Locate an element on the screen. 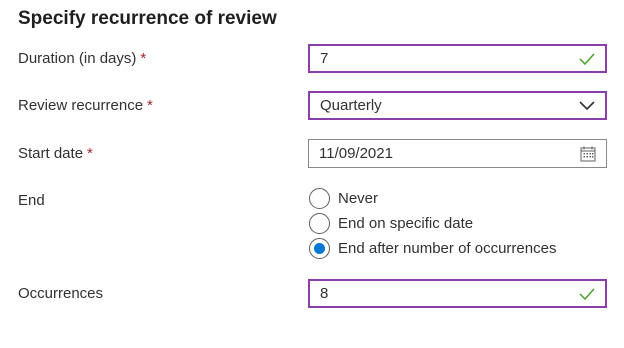 The width and height of the screenshot is (624, 348). section-title: Specify recurrence of review is located at coordinates (147, 18).